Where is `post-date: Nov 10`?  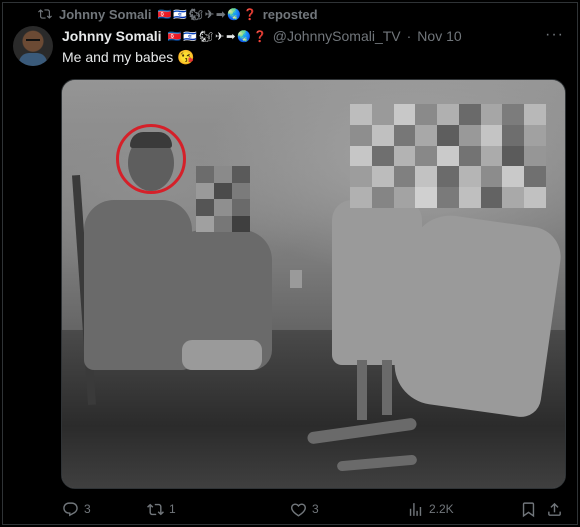 post-date: Nov 10 is located at coordinates (439, 36).